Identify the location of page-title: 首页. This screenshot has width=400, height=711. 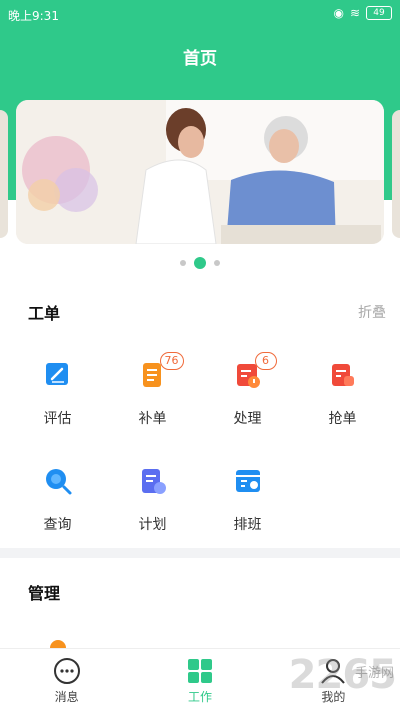
(200, 59).